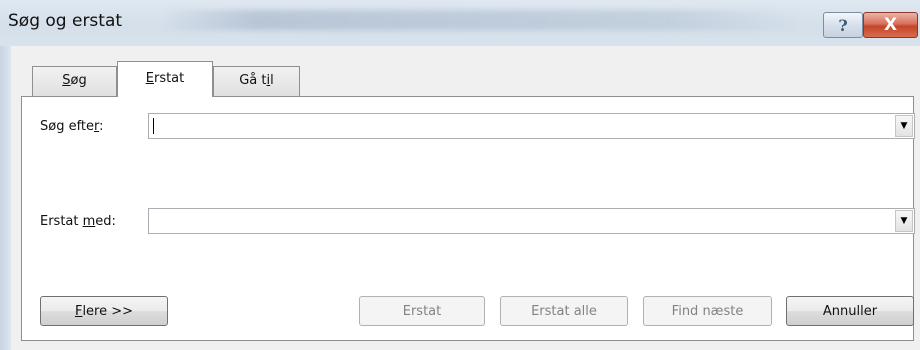 This screenshot has height=350, width=920. What do you see at coordinates (105, 221) in the screenshot?
I see `replace-label-post: ed:` at bounding box center [105, 221].